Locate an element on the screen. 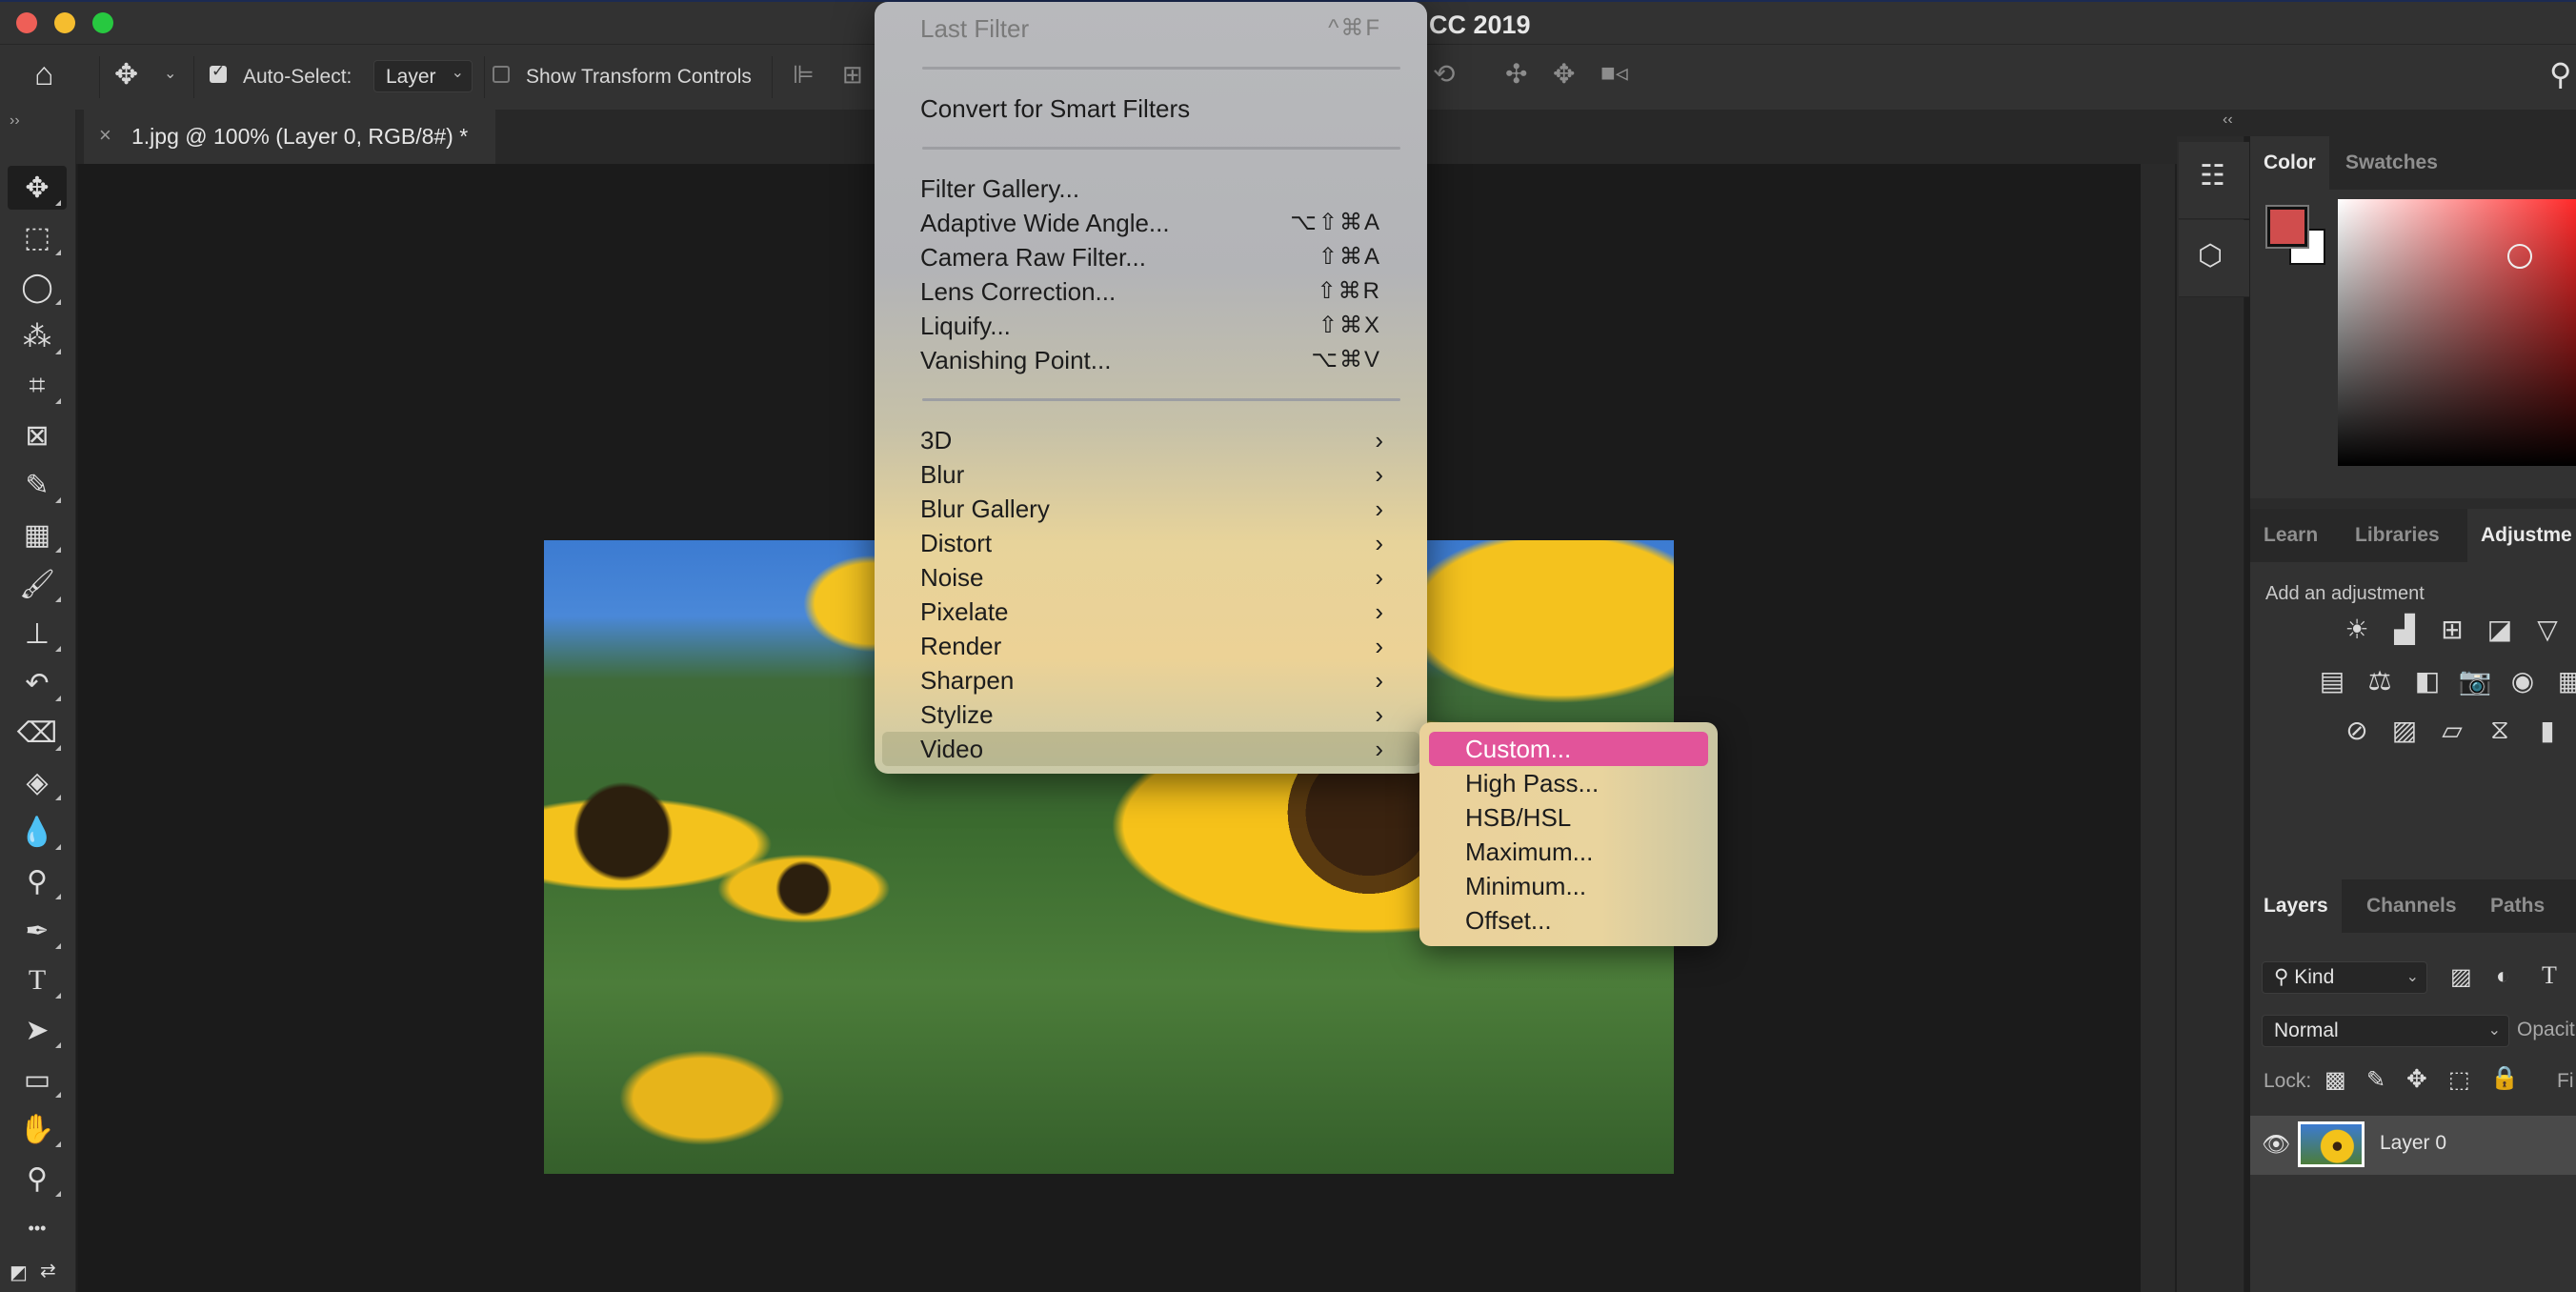  tab-adjustments: Adjustme is located at coordinates (2521, 535).